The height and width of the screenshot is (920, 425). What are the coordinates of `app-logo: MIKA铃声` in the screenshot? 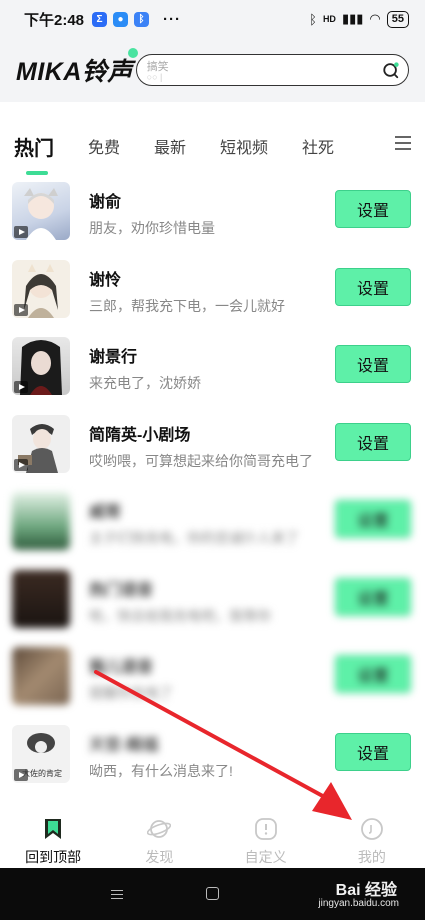 It's located at (77, 68).